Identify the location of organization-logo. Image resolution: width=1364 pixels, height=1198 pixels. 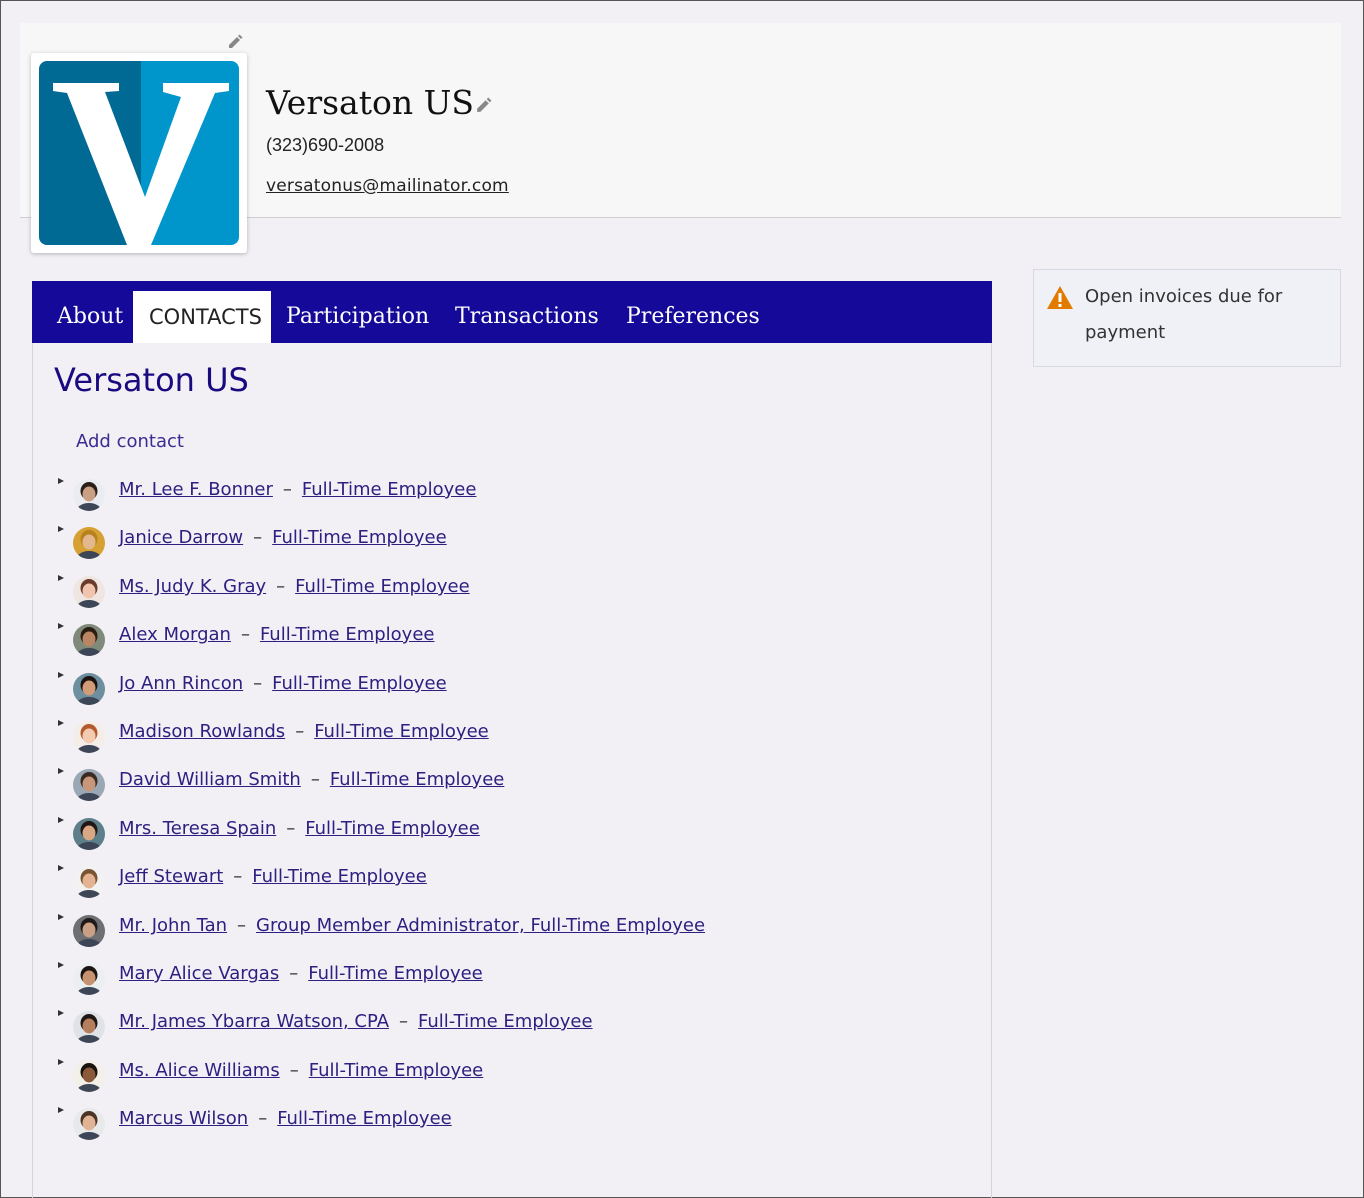
(139, 153).